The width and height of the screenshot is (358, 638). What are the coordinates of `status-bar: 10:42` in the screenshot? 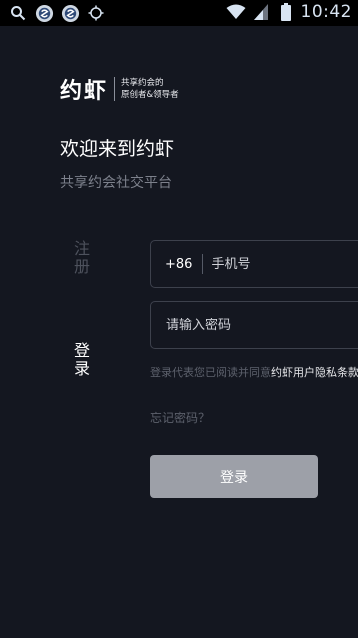 It's located at (179, 13).